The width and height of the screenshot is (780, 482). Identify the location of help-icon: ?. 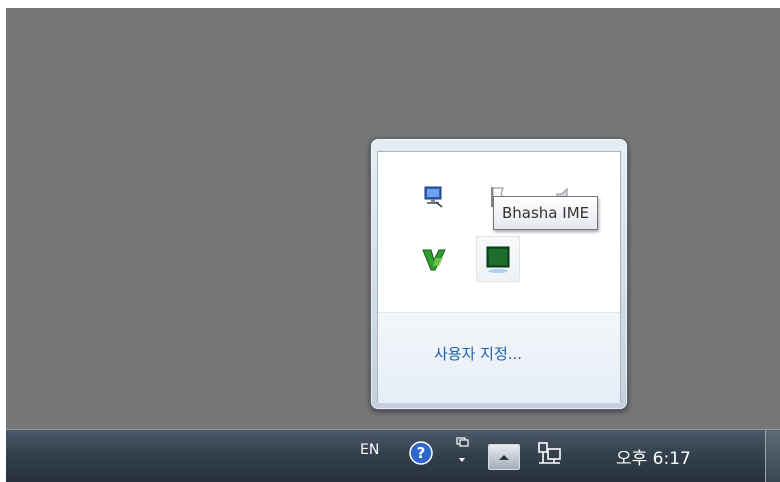
(421, 453).